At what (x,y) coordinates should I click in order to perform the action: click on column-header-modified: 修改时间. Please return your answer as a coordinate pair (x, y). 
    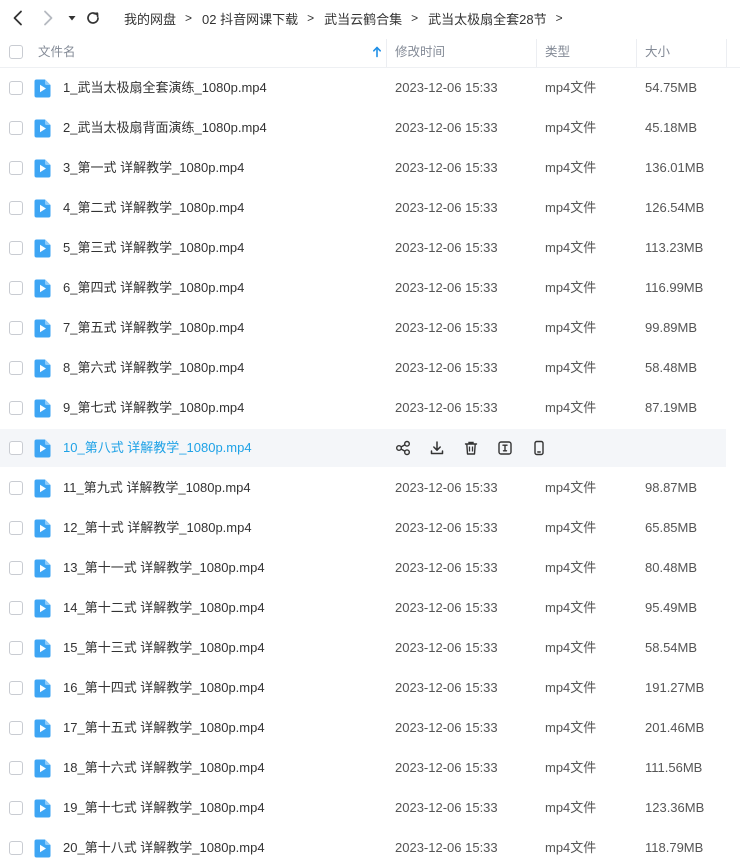
    Looking at the image, I should click on (420, 52).